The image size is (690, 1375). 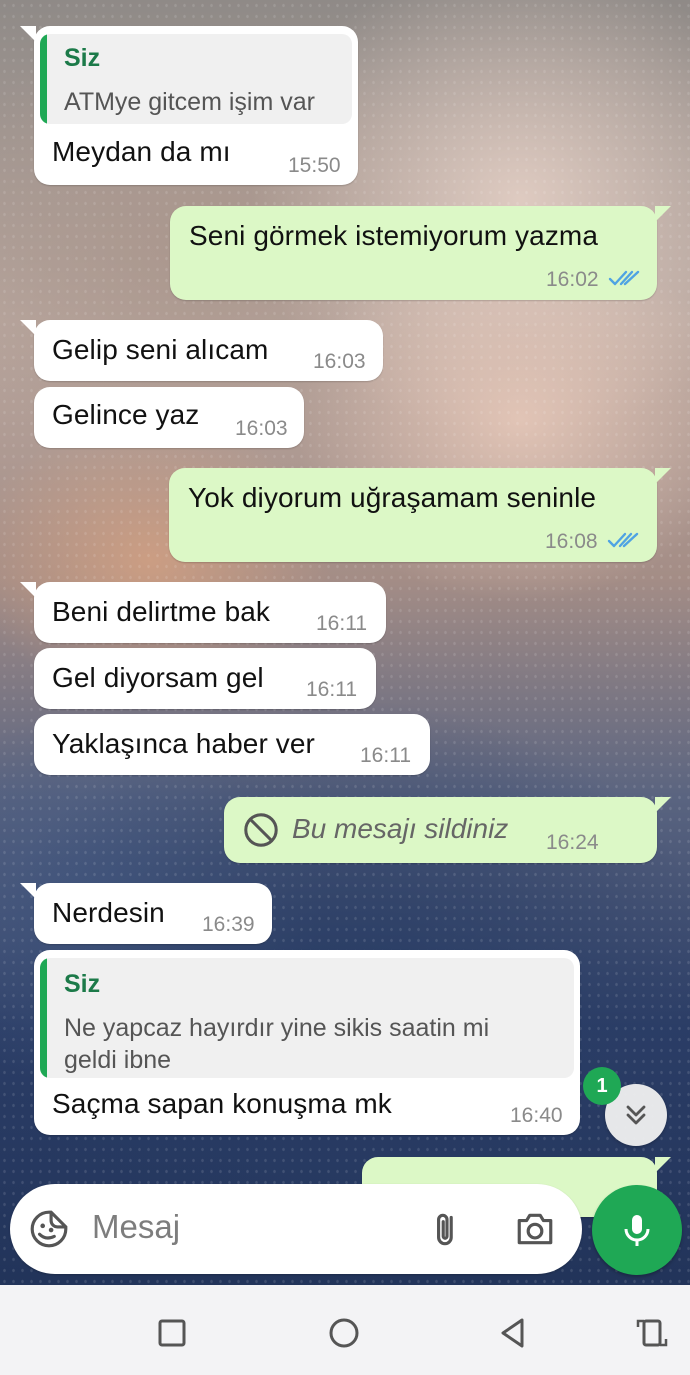 I want to click on emoji-sticker-icon, so click(x=49, y=1229).